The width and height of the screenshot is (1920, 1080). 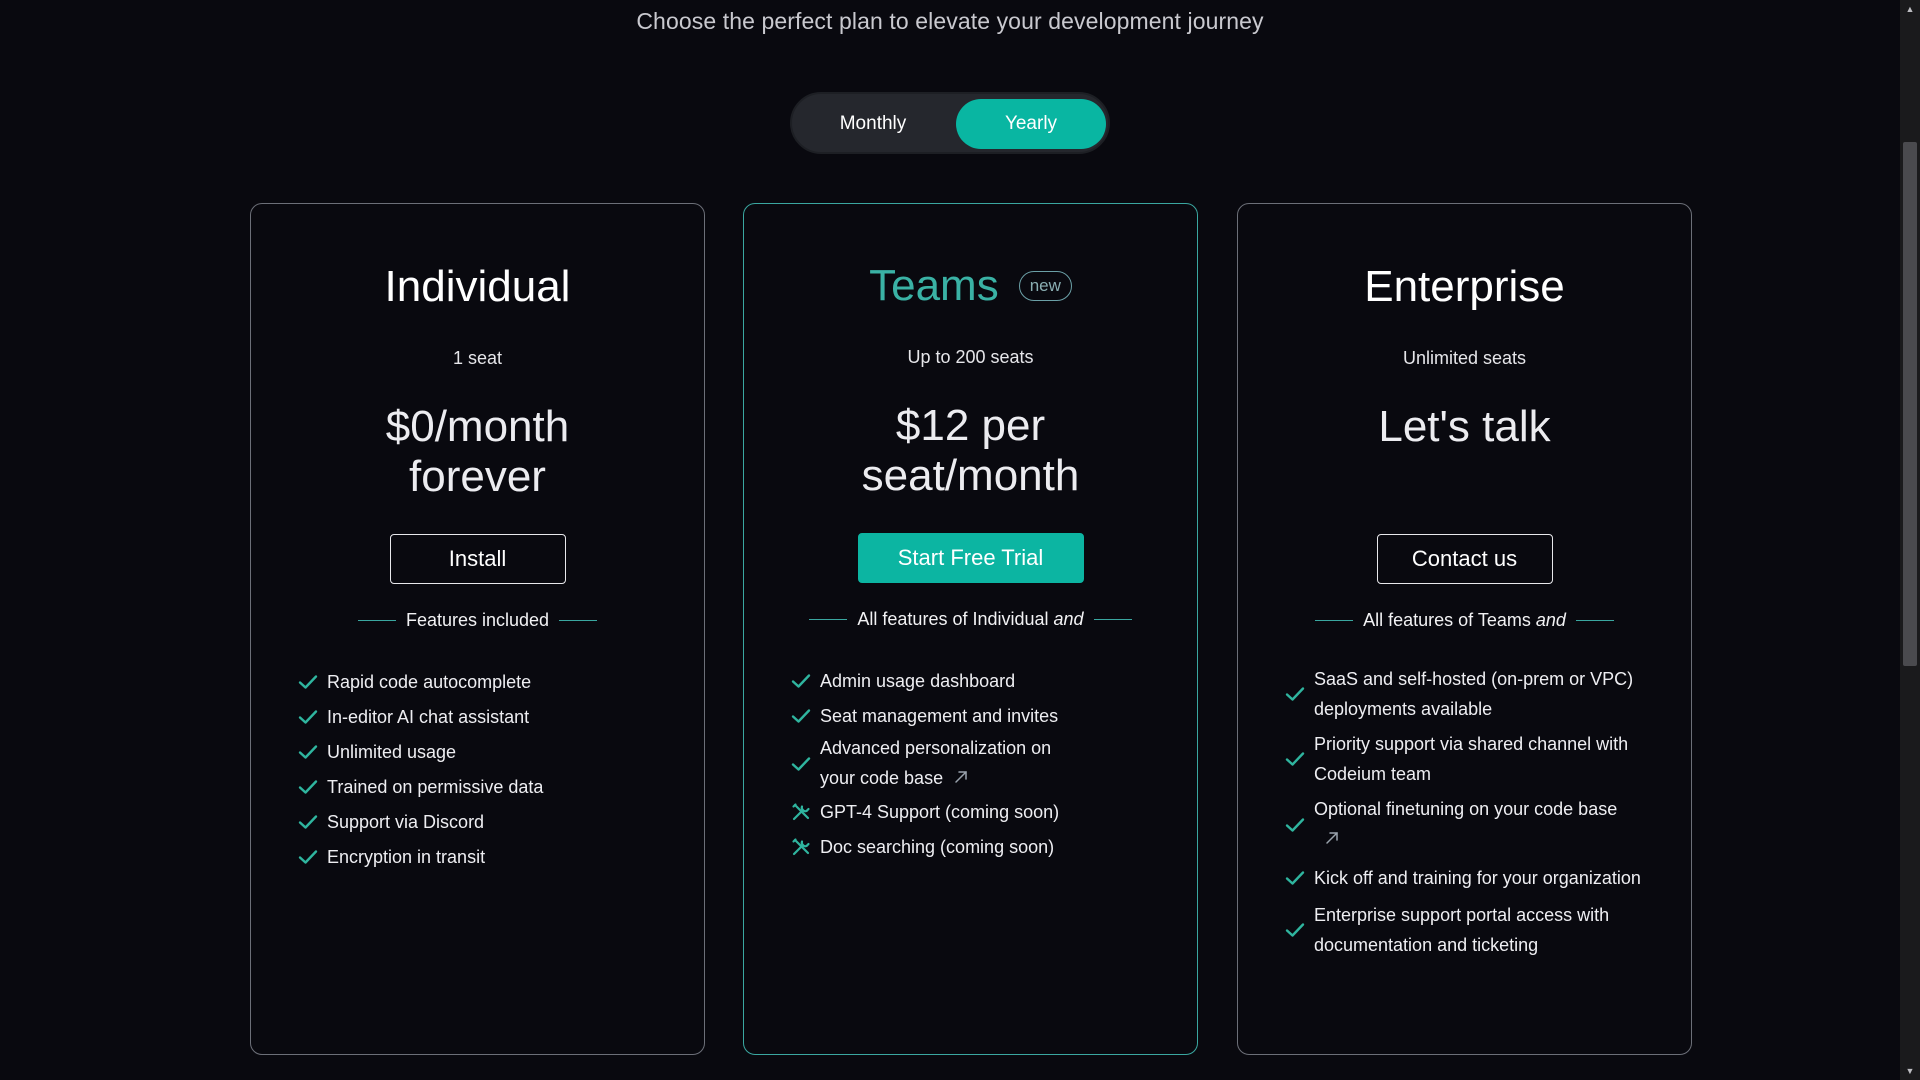 I want to click on scroll-up-arrow-icon: ▲, so click(x=1910, y=9).